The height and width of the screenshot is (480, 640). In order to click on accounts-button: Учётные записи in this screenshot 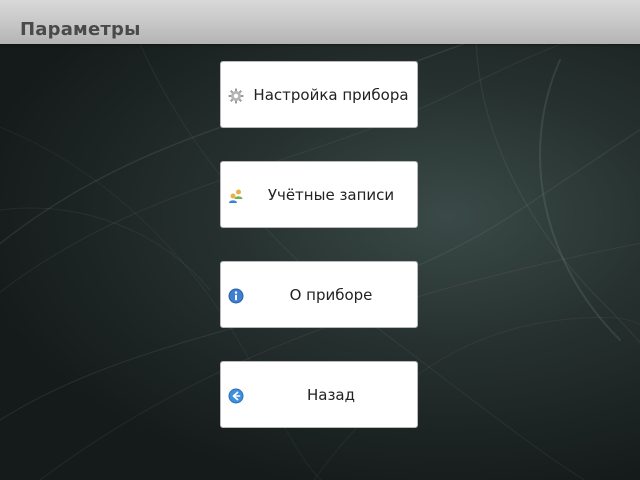, I will do `click(319, 194)`.